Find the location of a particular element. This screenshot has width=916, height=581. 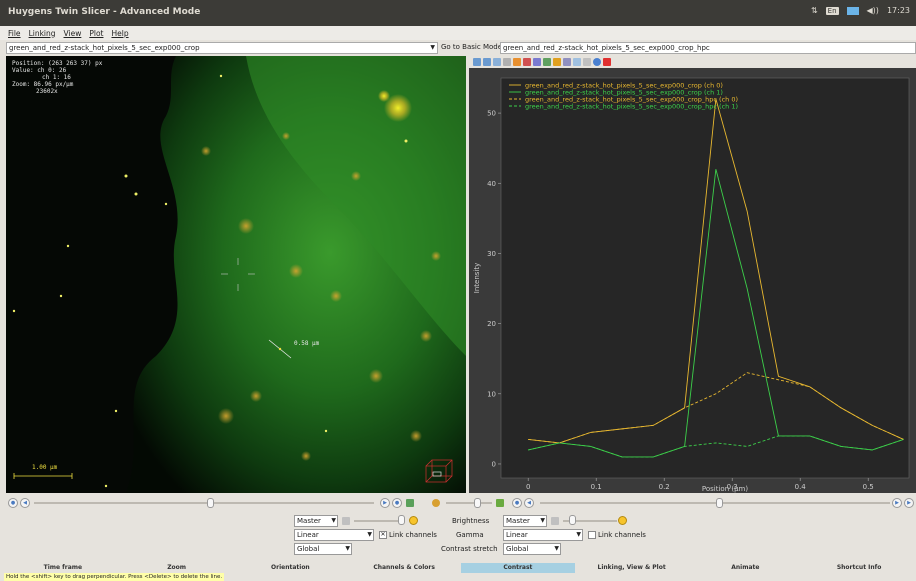

menu-file: File is located at coordinates (14, 33).